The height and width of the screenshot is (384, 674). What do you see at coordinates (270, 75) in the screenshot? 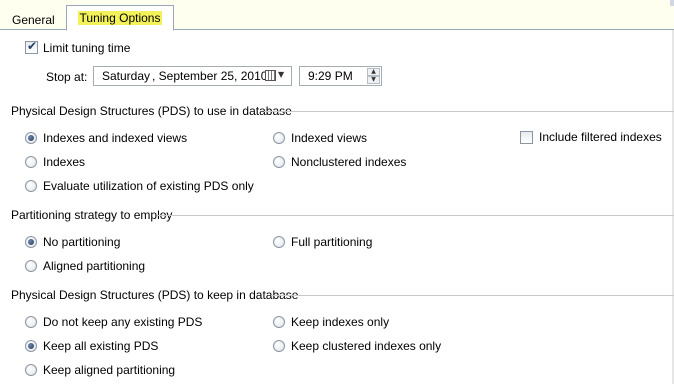
I see `calendar-icon` at bounding box center [270, 75].